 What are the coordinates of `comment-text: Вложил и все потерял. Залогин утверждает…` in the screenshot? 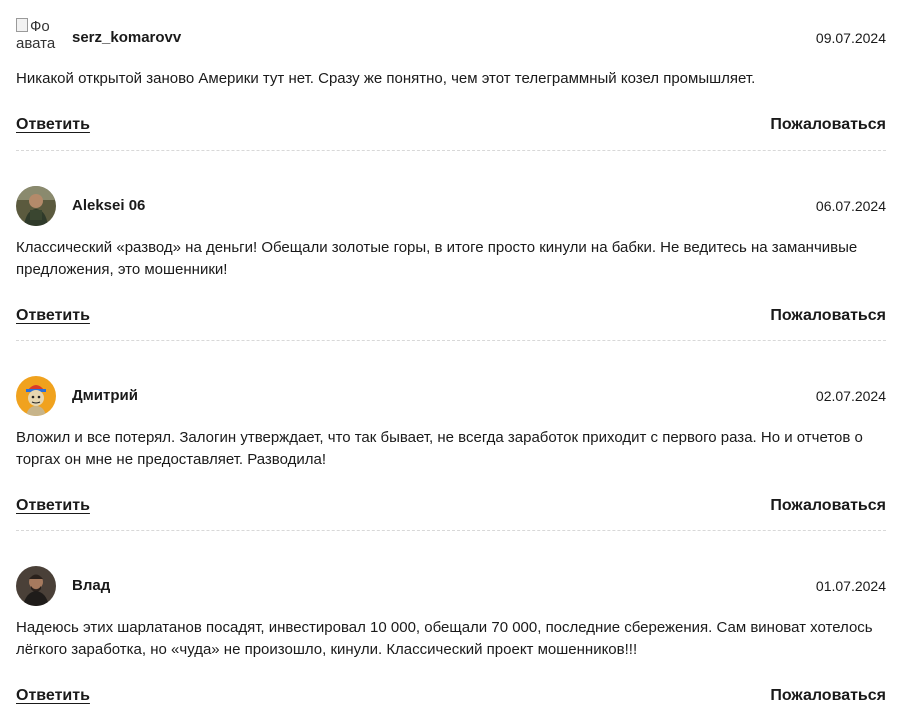 It's located at (439, 448).